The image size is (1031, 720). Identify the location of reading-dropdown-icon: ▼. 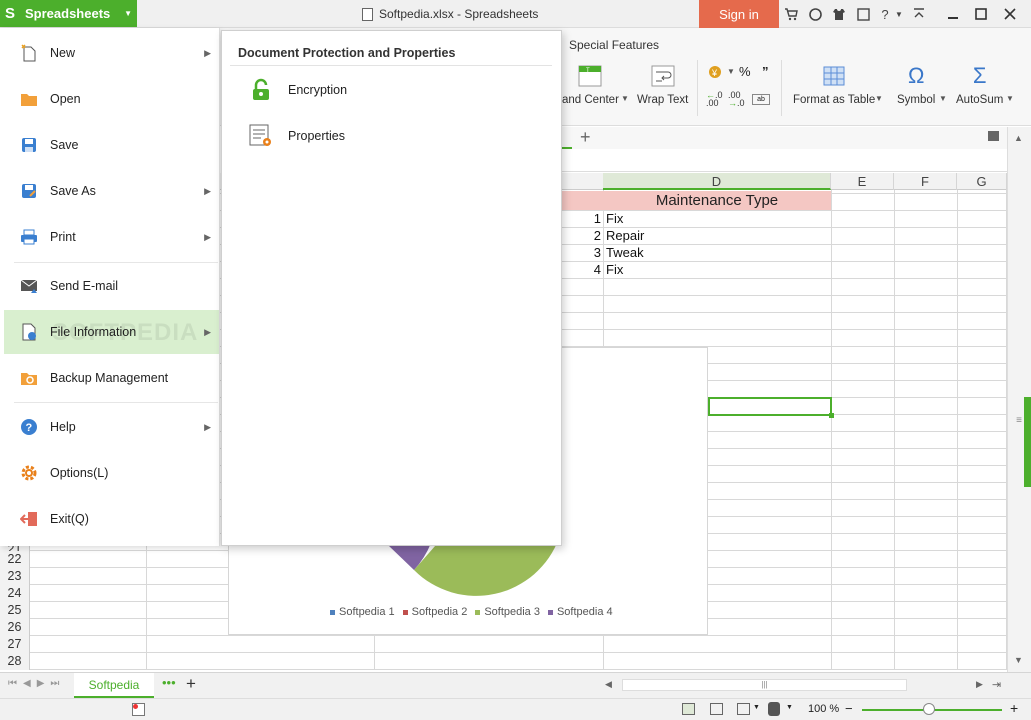
(789, 707).